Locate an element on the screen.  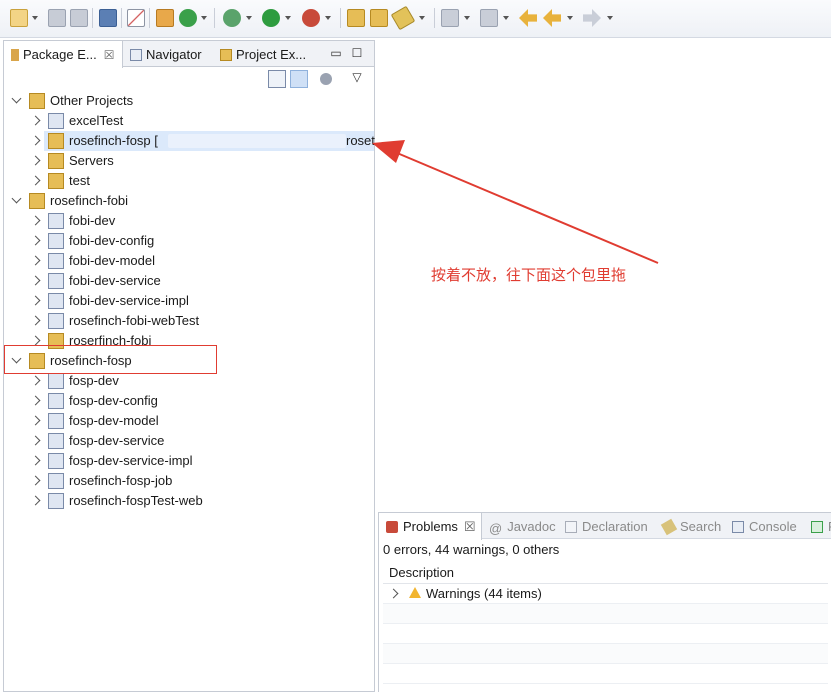
tree-group-rosefinch-fobi: rosefinch-fobi is located at coordinates (189, 201).